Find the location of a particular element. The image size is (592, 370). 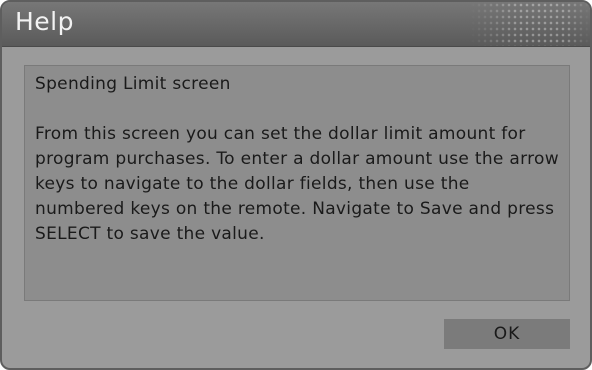

dialog-title: Help is located at coordinates (44, 21).